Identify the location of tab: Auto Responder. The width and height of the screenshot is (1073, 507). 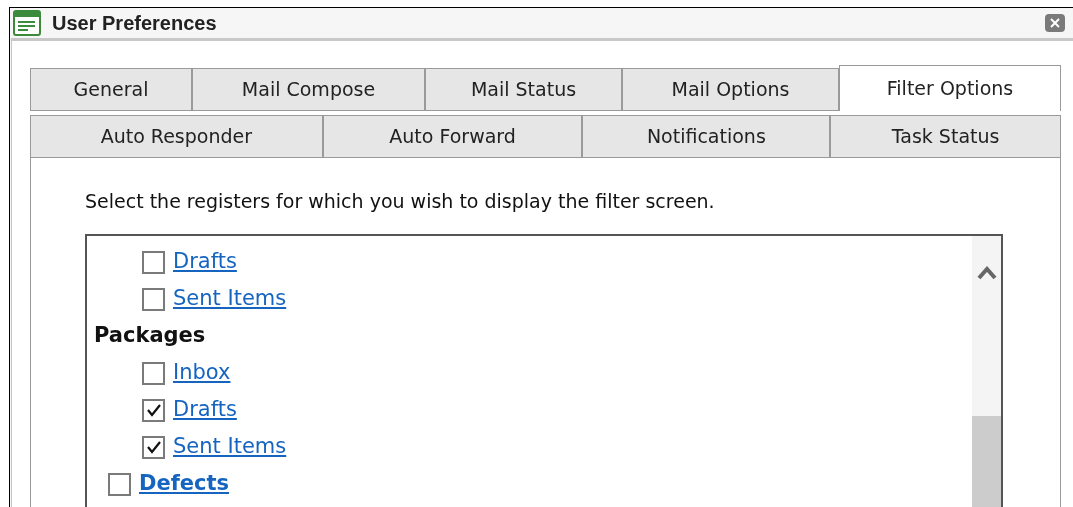
(176, 136).